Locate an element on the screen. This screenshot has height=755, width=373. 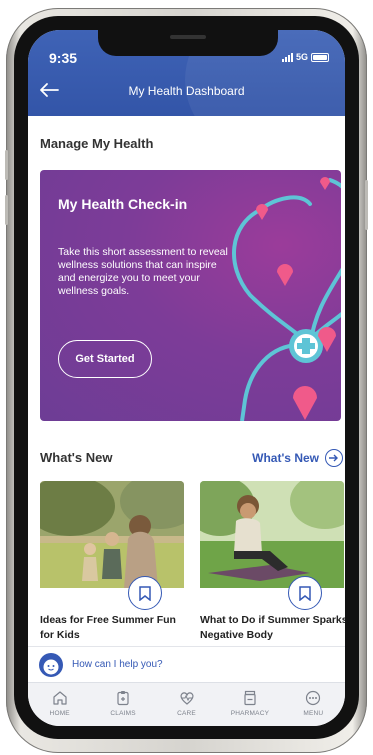
speaker is located at coordinates (188, 37).